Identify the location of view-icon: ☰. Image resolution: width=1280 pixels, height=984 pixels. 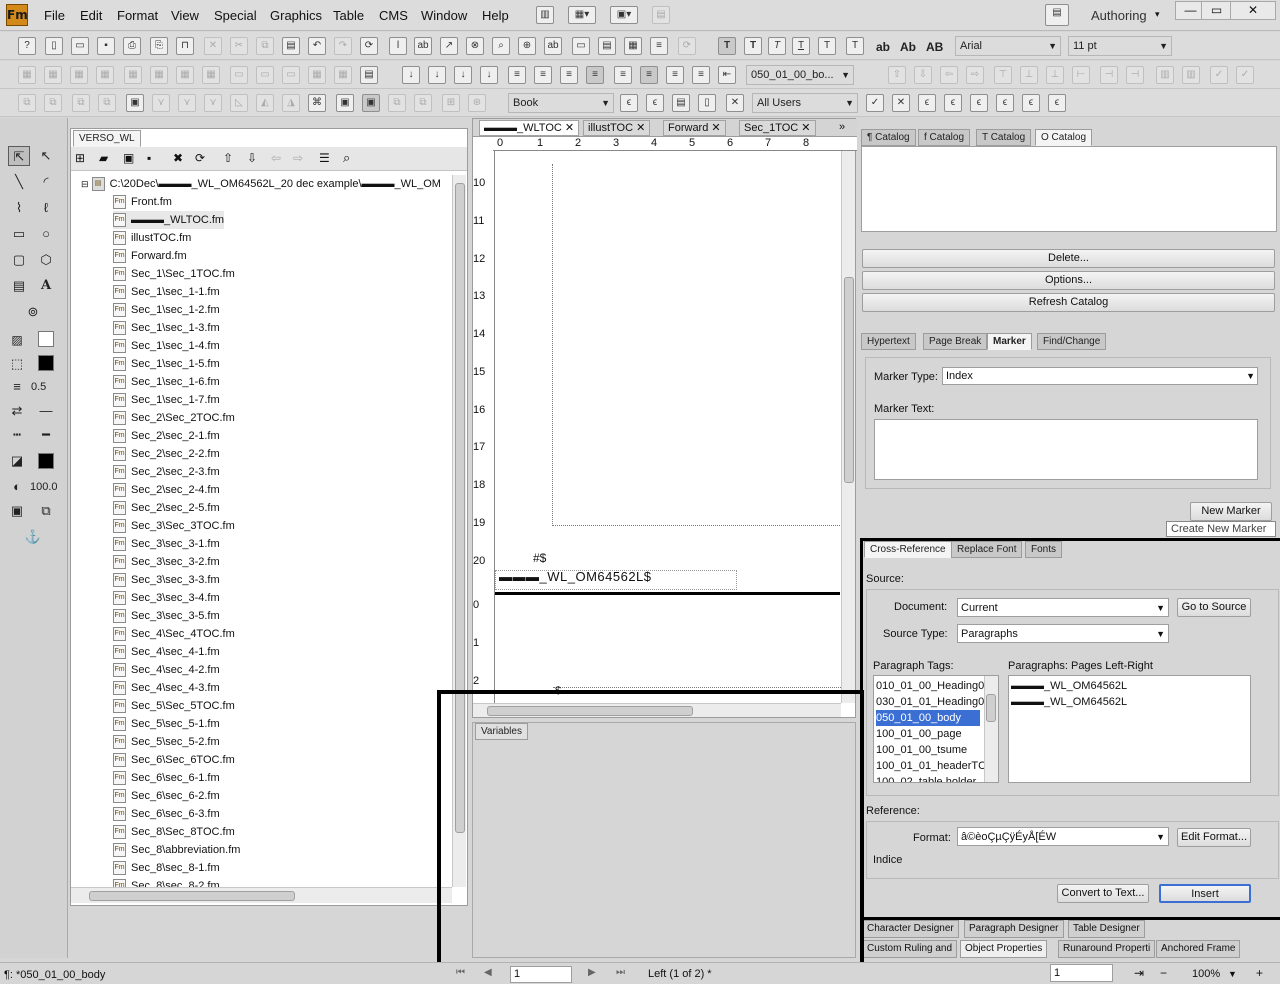
(324, 158).